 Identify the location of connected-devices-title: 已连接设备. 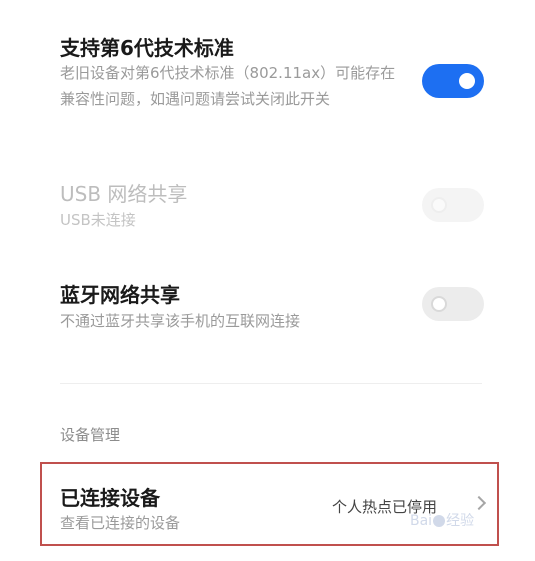
(110, 498).